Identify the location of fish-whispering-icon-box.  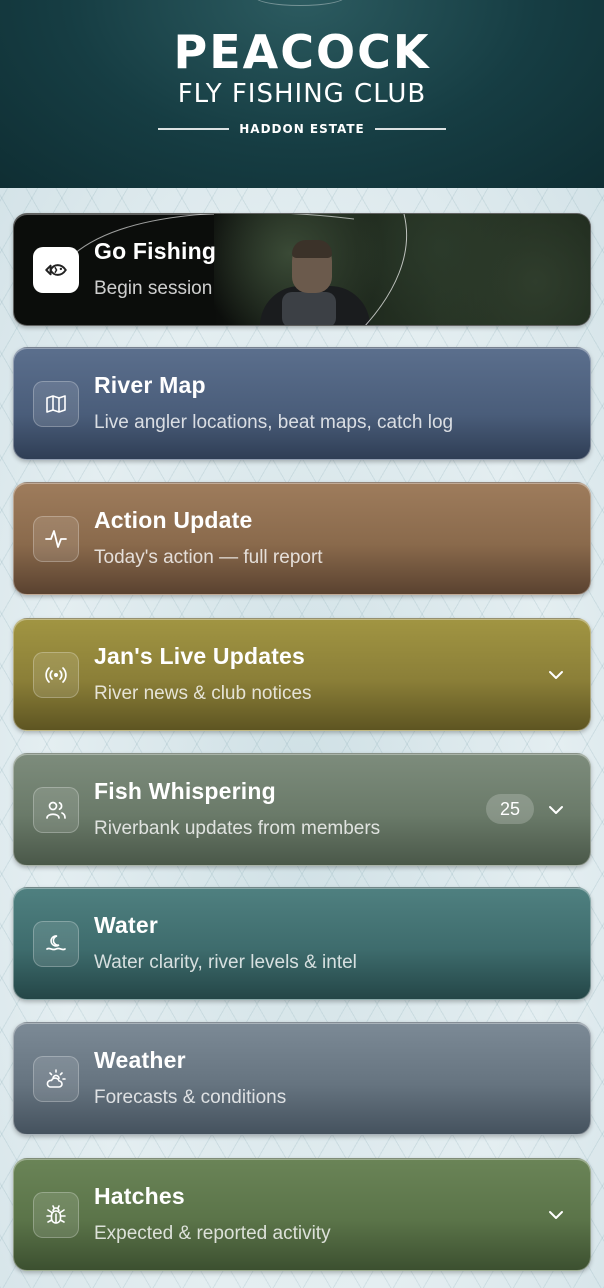
(56, 810).